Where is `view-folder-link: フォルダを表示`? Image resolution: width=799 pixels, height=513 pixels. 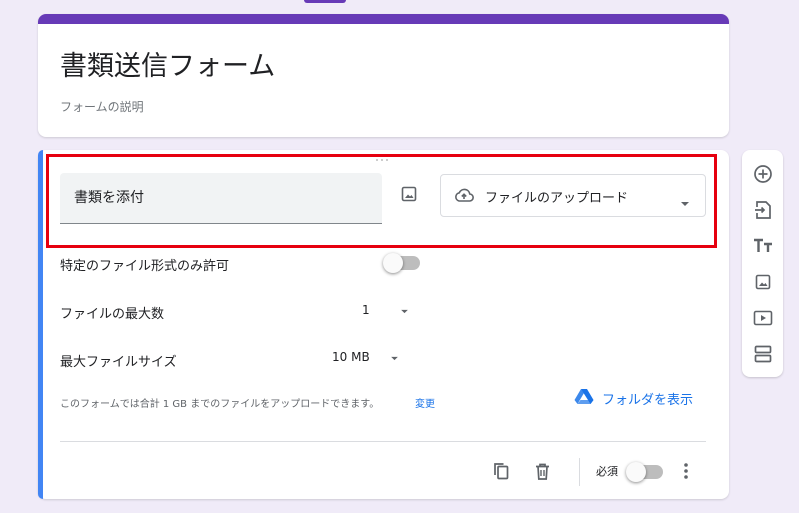 view-folder-link: フォルダを表示 is located at coordinates (633, 398).